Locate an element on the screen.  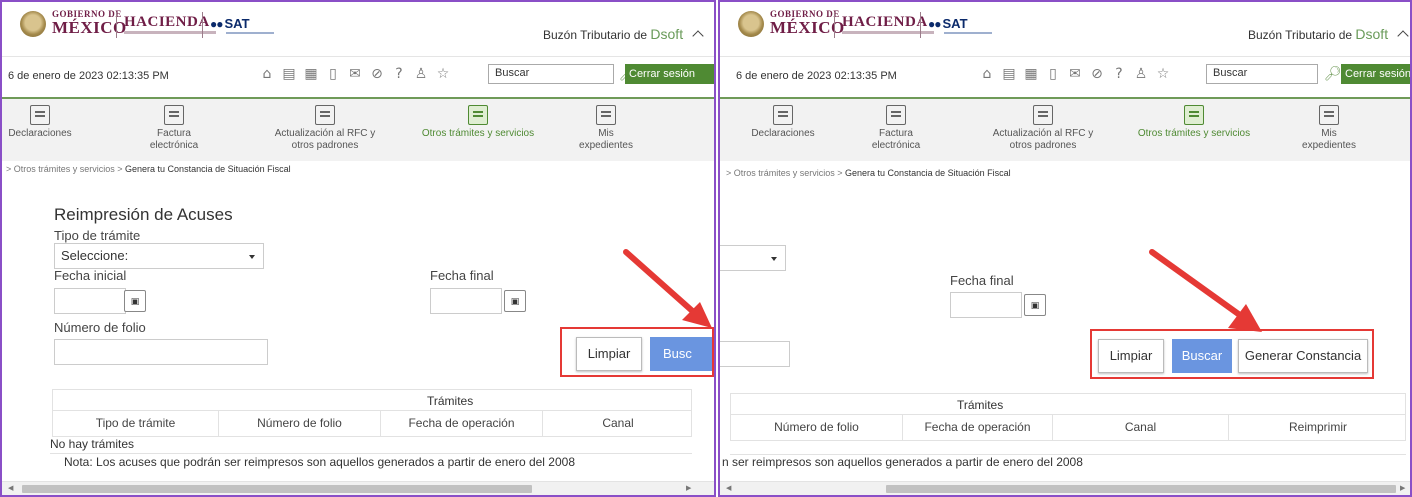
highlight-box is located at coordinates (1232, 354).